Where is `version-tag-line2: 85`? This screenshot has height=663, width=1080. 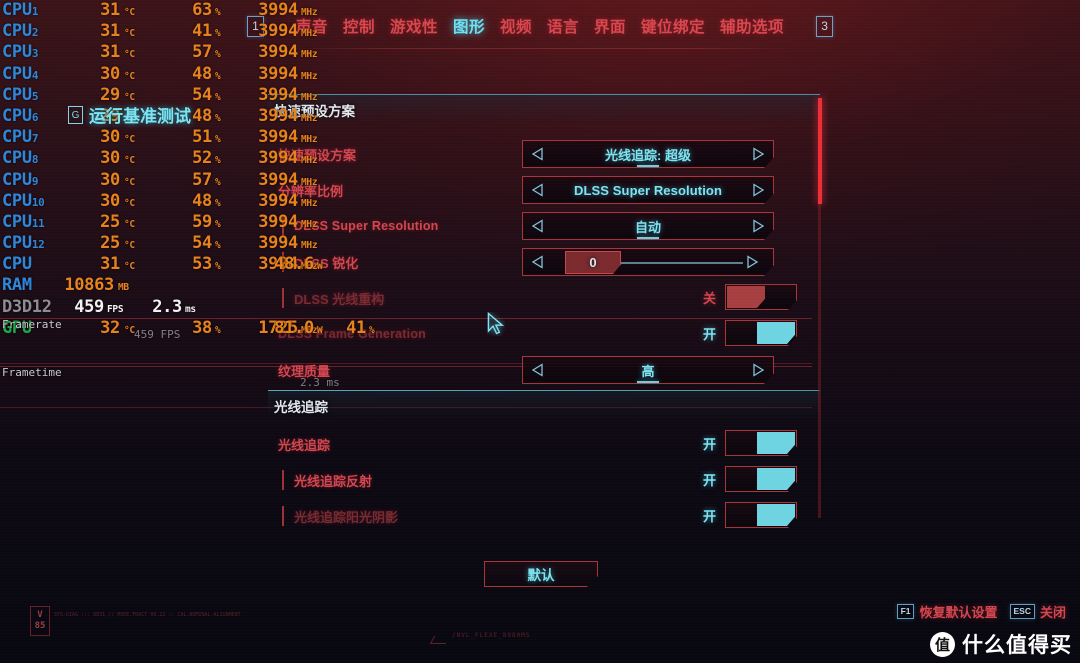 version-tag-line2: 85 is located at coordinates (40, 626).